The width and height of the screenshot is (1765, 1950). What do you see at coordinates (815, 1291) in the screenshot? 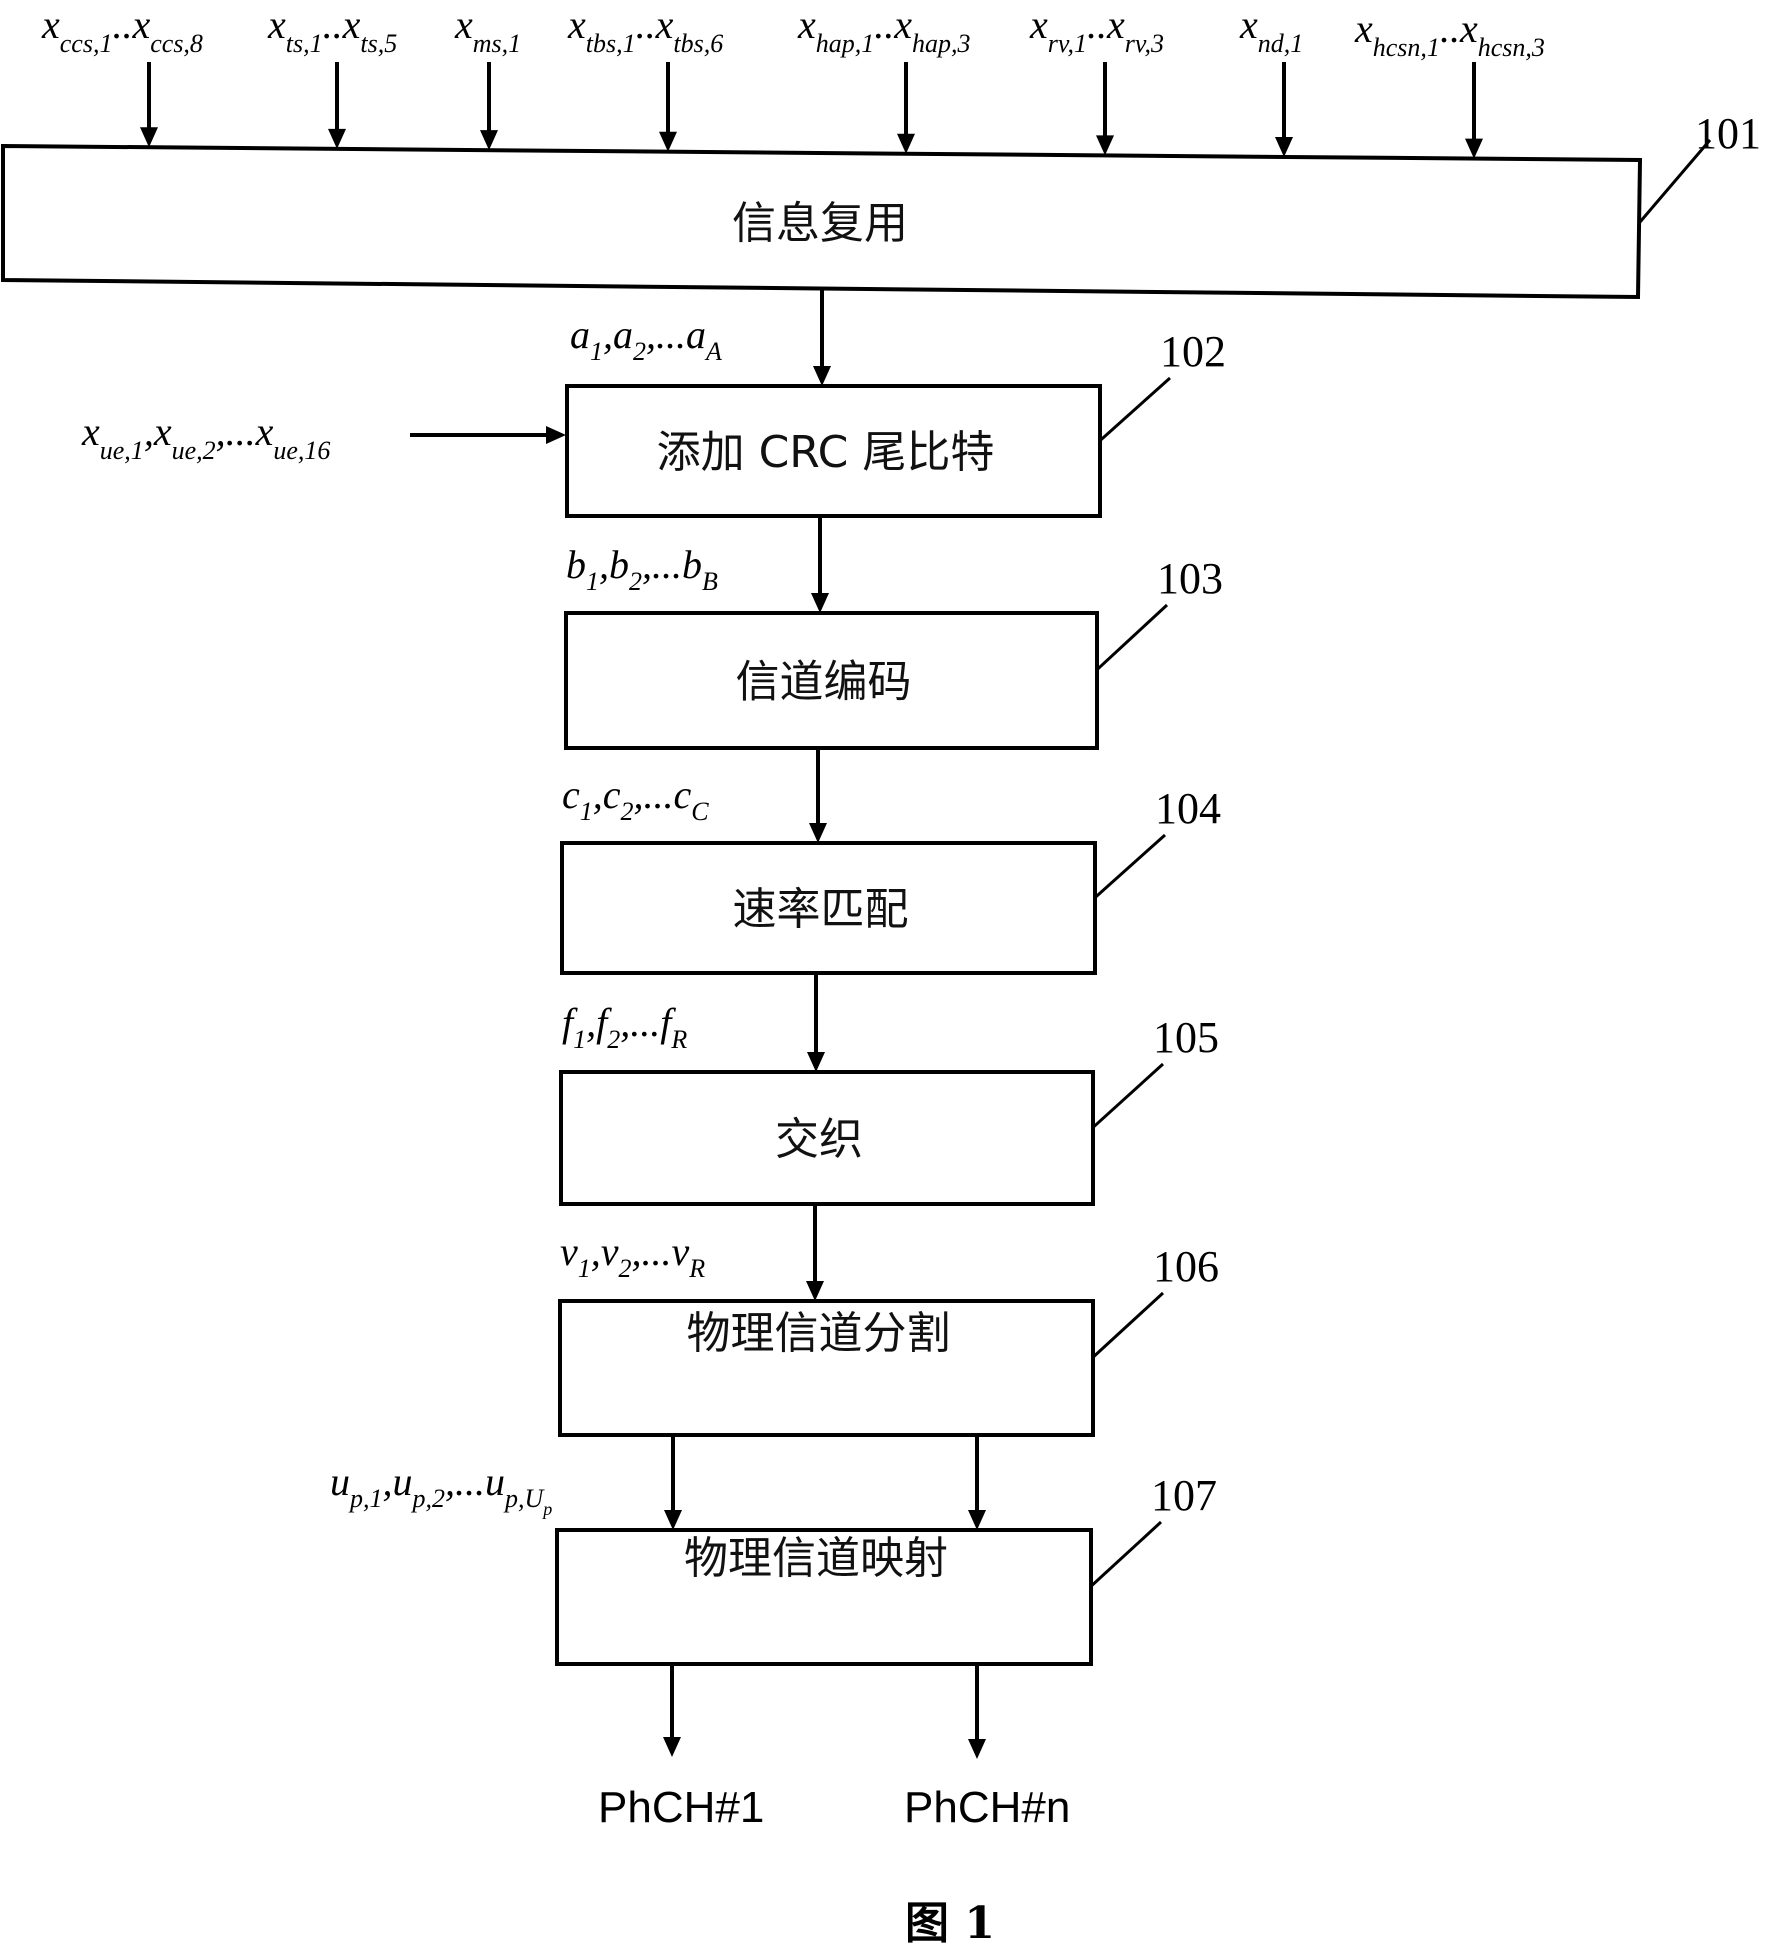
I see `arrow-105-106-arrowhead` at bounding box center [815, 1291].